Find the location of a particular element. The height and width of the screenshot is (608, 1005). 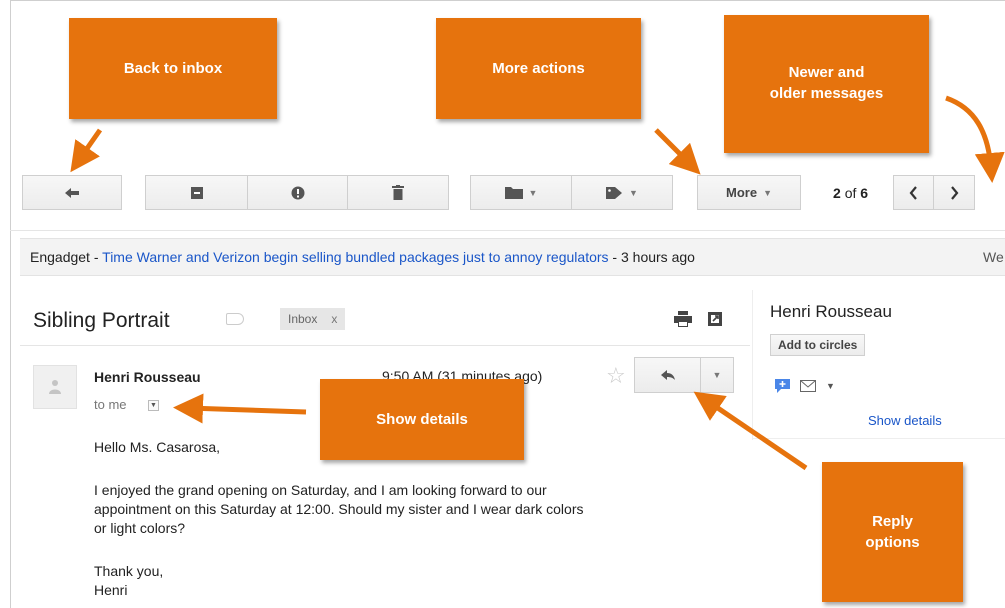

arrow-to-back-button is located at coordinates (86, 150).